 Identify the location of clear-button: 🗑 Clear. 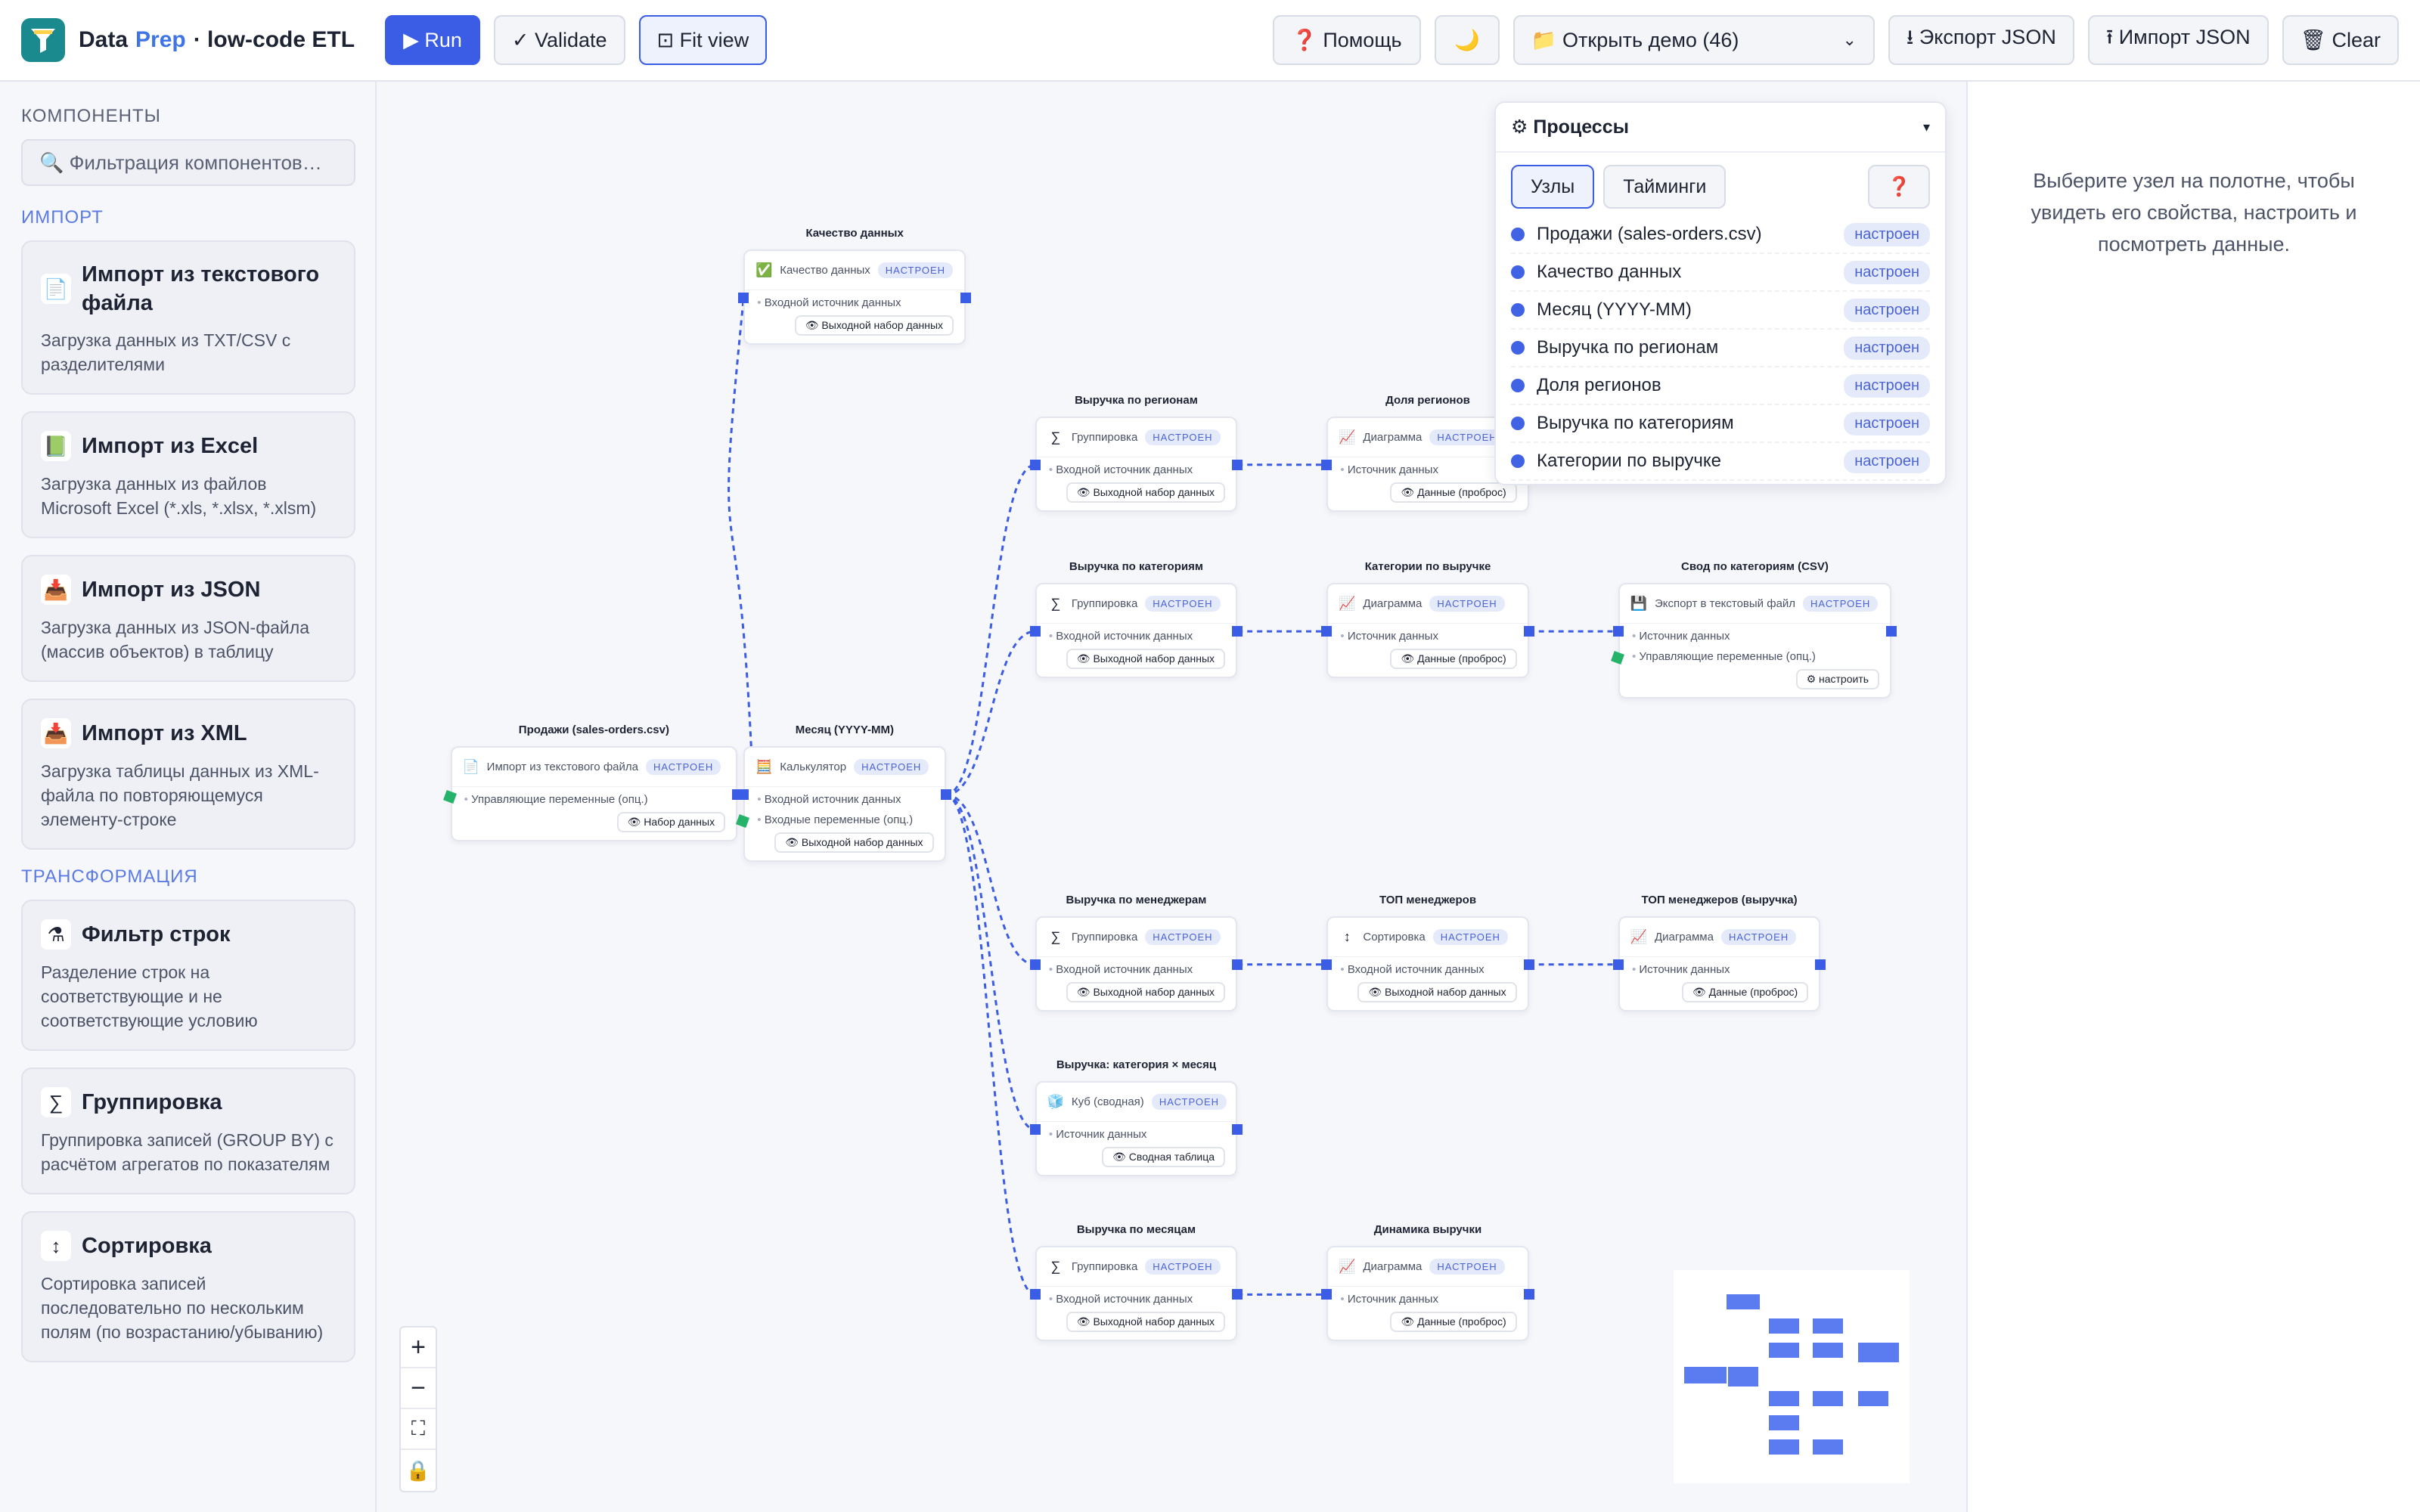
(2340, 40).